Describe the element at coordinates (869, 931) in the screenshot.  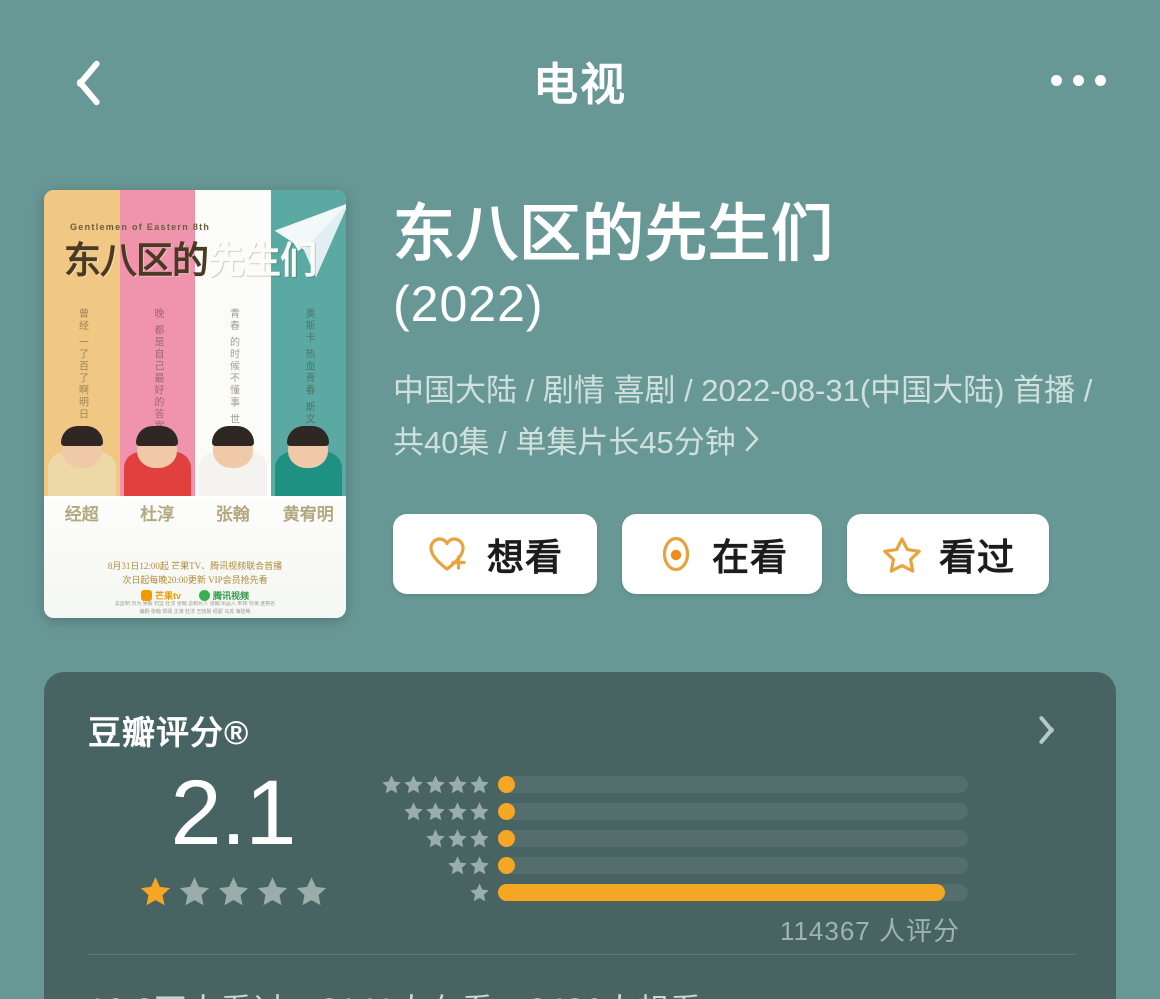
I see `rating-vote-count: 114367 人评分` at that location.